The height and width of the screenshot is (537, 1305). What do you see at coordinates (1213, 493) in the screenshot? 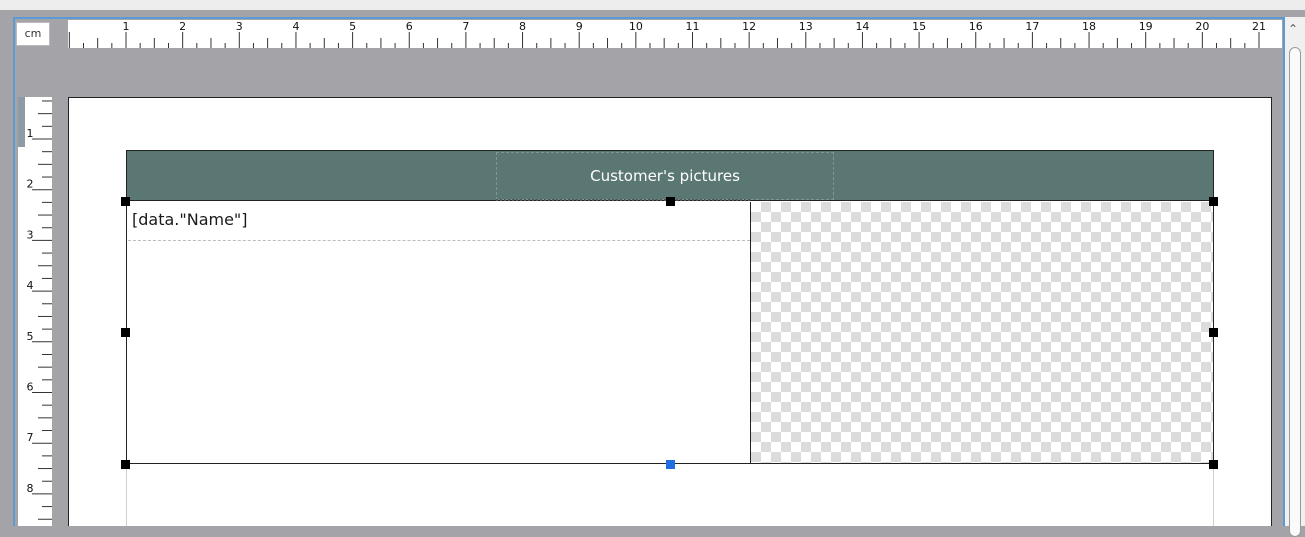
I see `page-margin-guide-right` at bounding box center [1213, 493].